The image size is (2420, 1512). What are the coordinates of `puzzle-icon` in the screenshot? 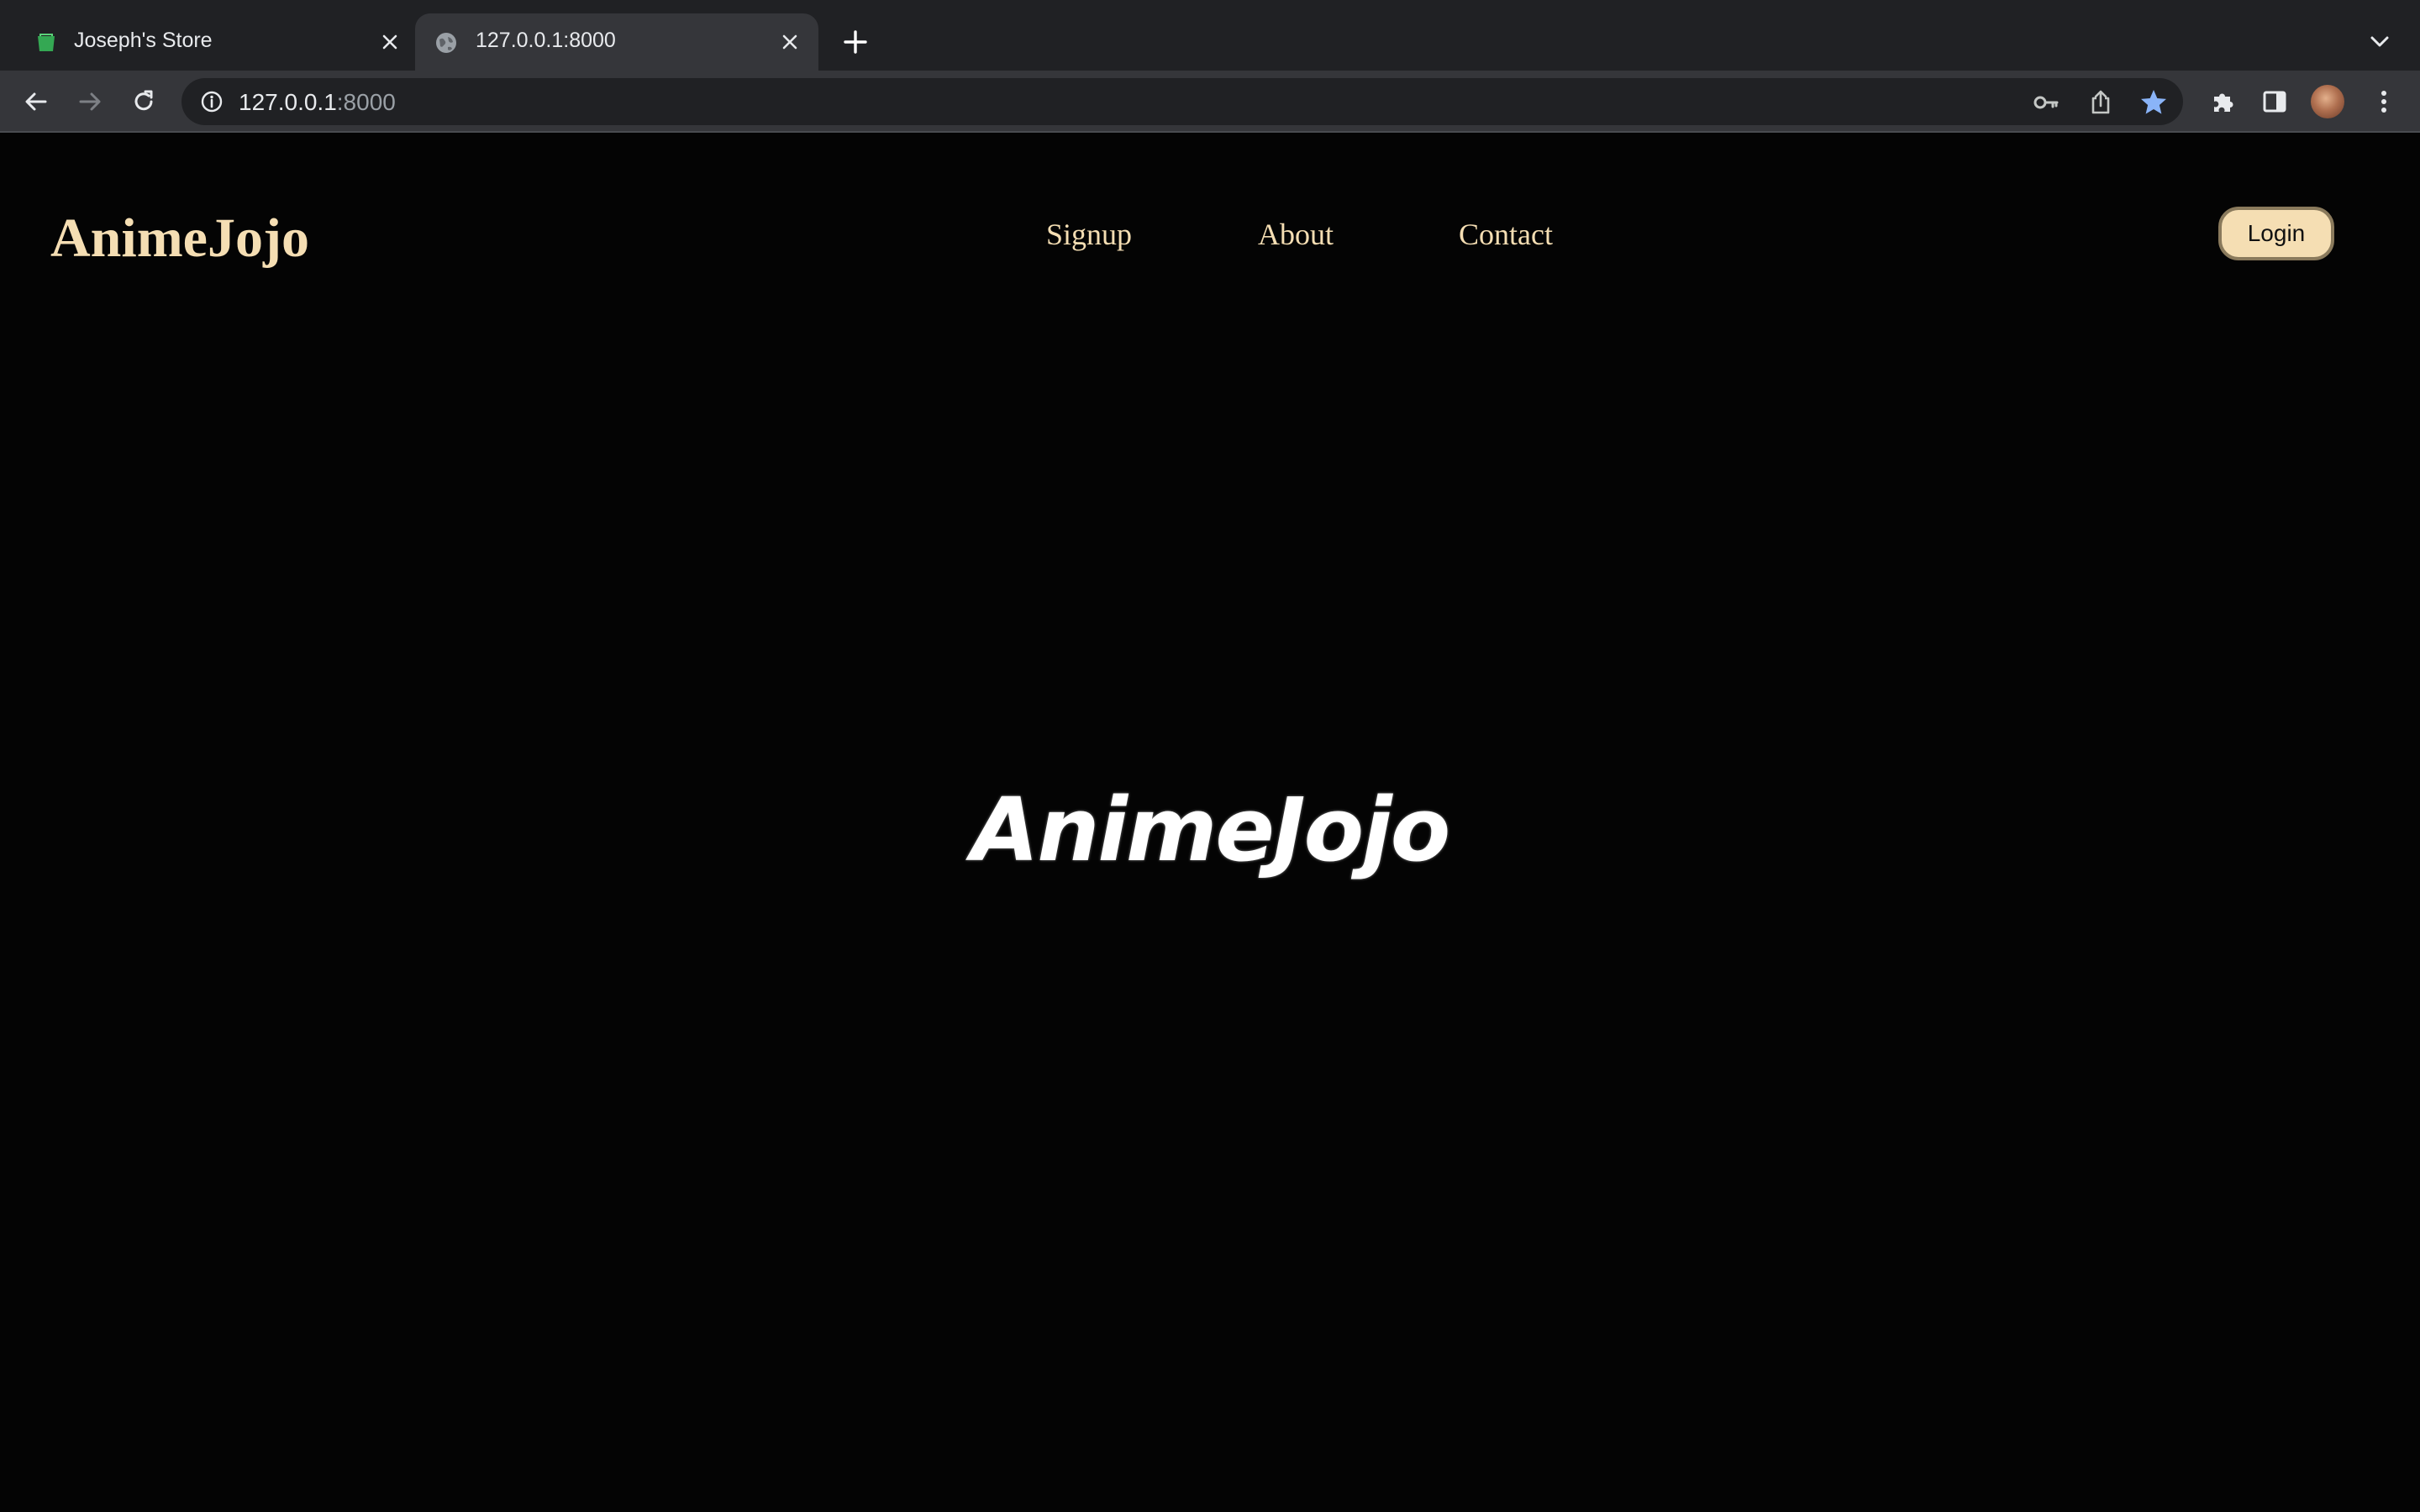 It's located at (2223, 102).